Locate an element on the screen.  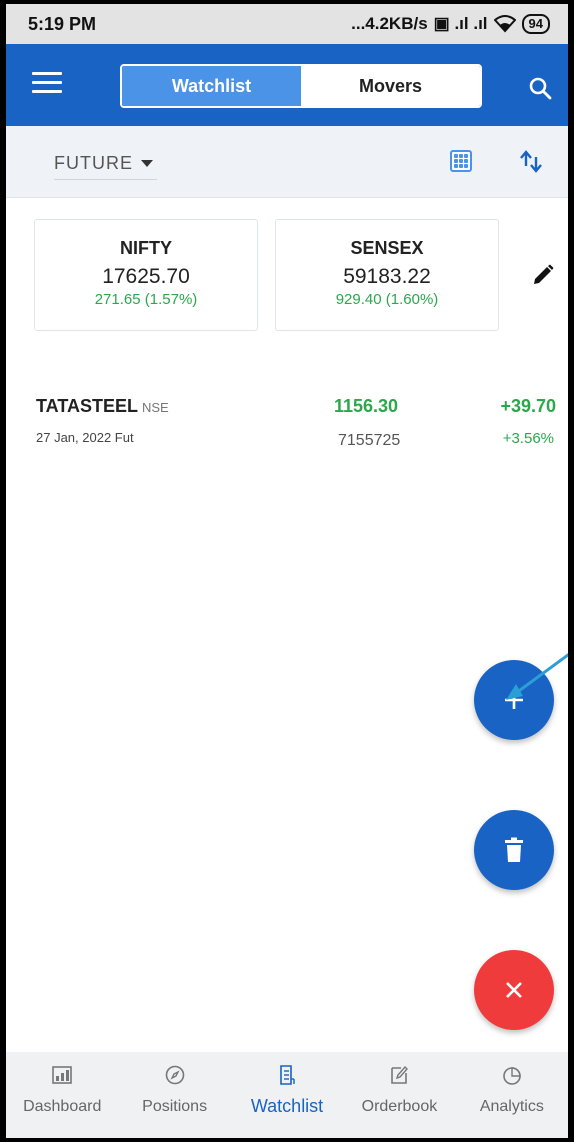
nav-label: Watchlist is located at coordinates (287, 1106).